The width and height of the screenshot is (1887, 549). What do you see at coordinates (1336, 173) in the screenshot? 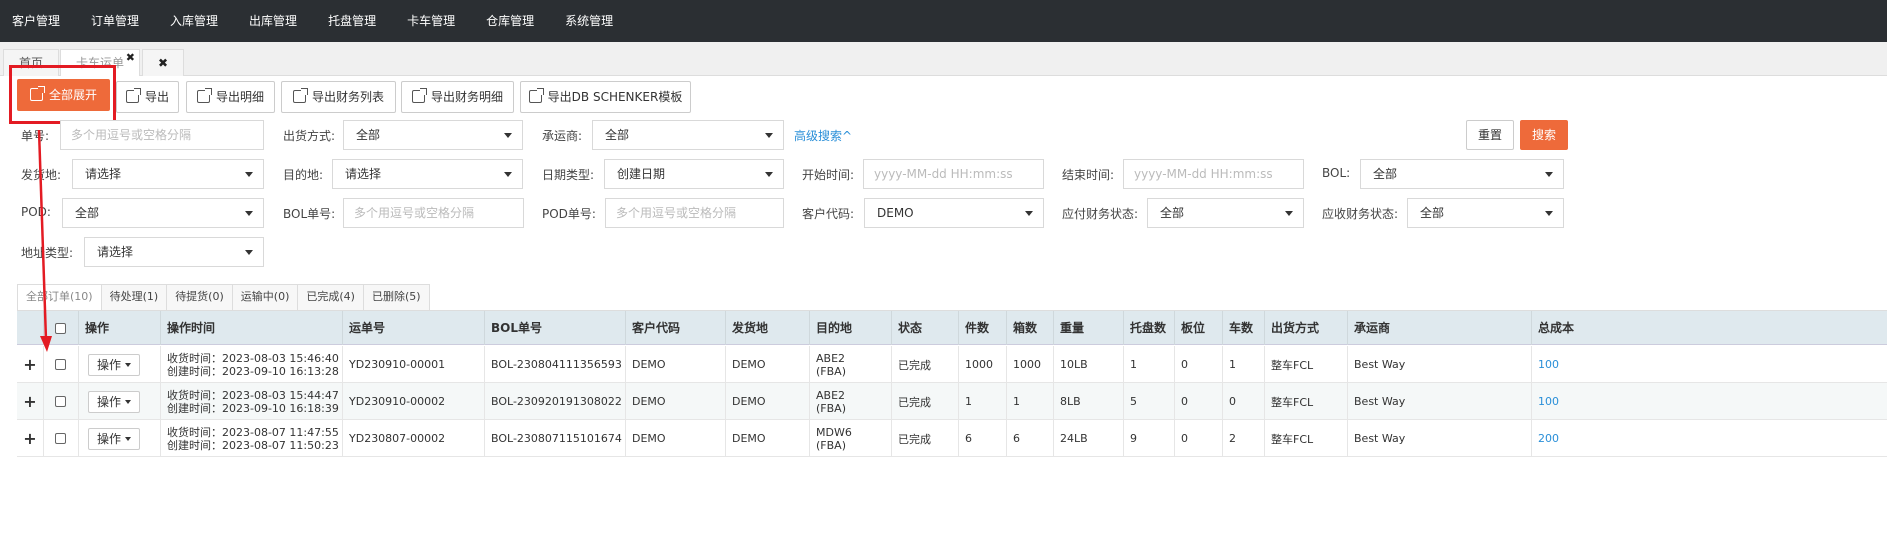
I see `bol-label: BOL:` at bounding box center [1336, 173].